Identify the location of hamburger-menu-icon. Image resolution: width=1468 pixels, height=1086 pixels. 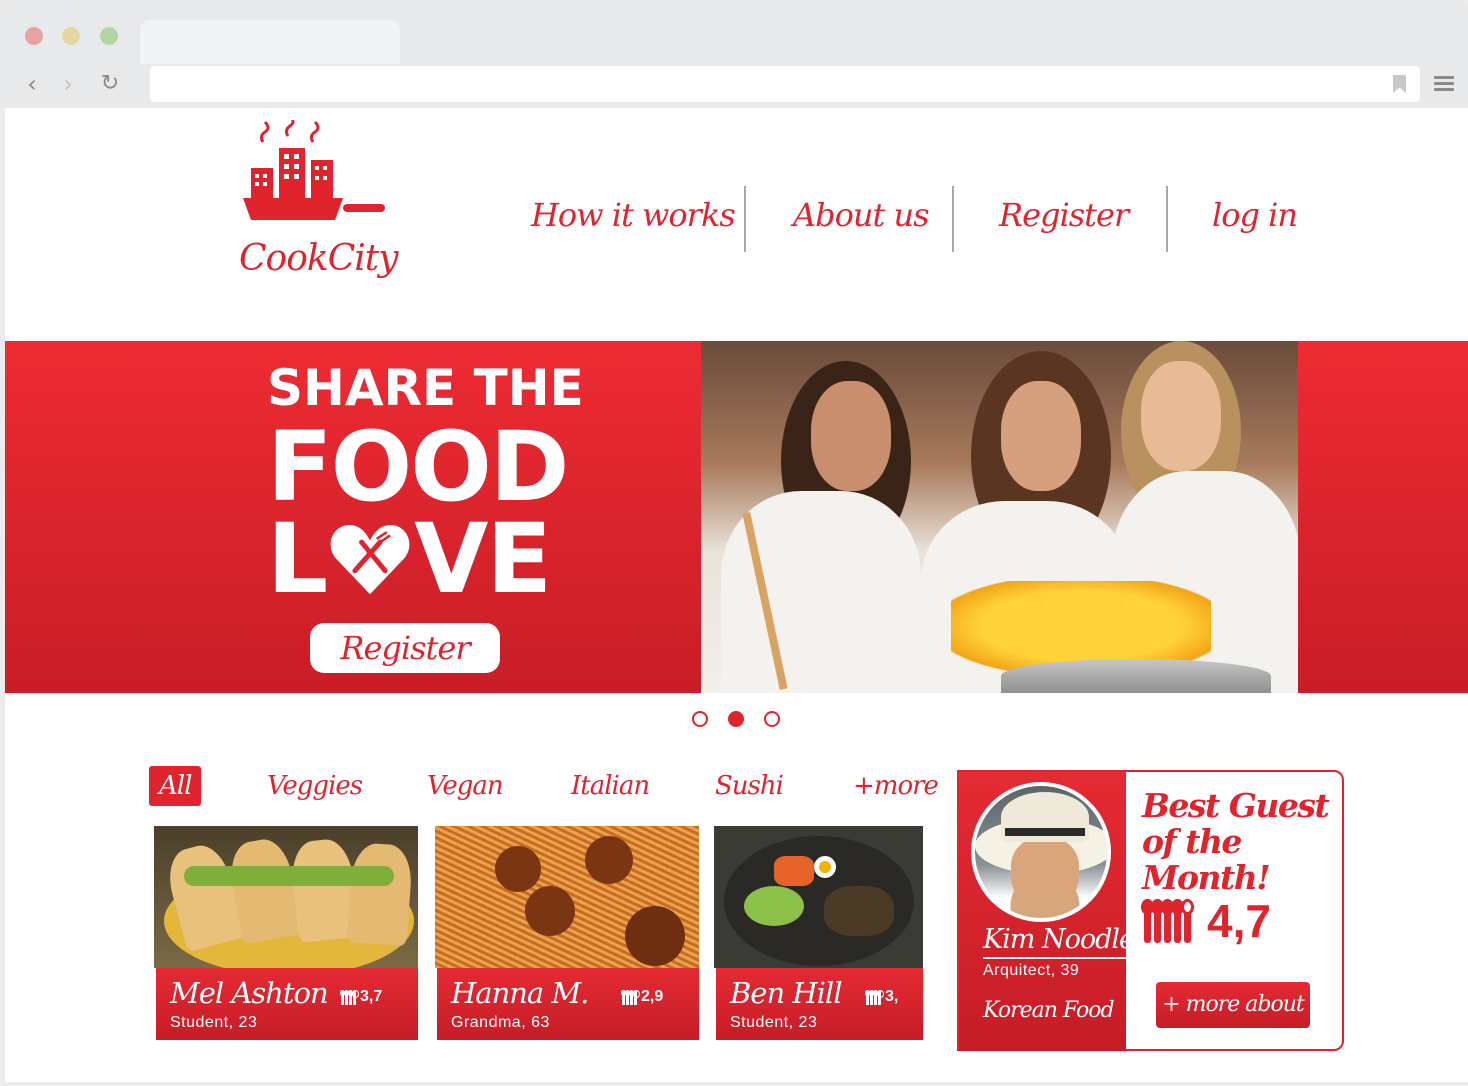
(1444, 84).